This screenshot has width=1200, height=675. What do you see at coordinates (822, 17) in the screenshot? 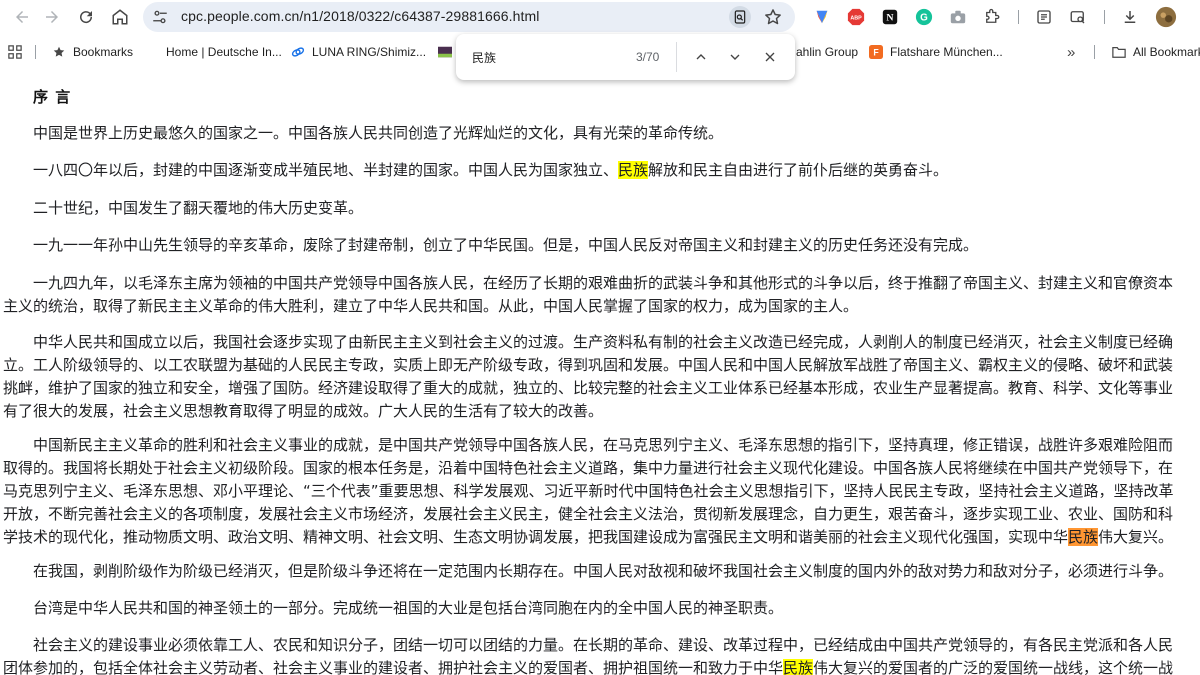
I see `colorful-extension-icon` at bounding box center [822, 17].